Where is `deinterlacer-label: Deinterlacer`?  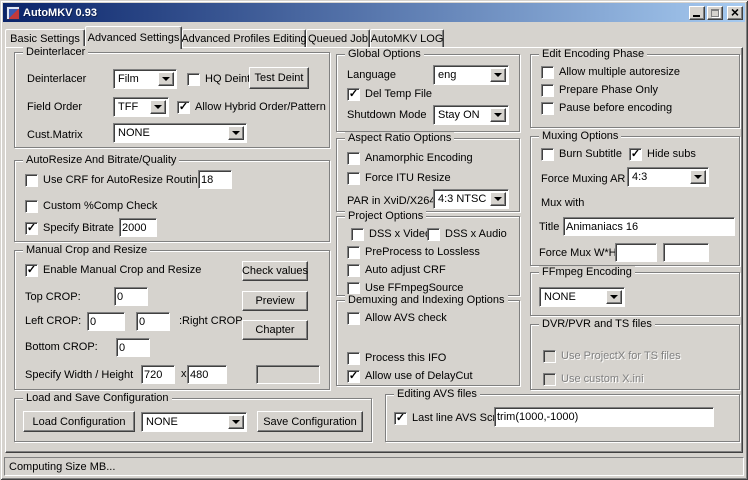
deinterlacer-label: Deinterlacer is located at coordinates (57, 79).